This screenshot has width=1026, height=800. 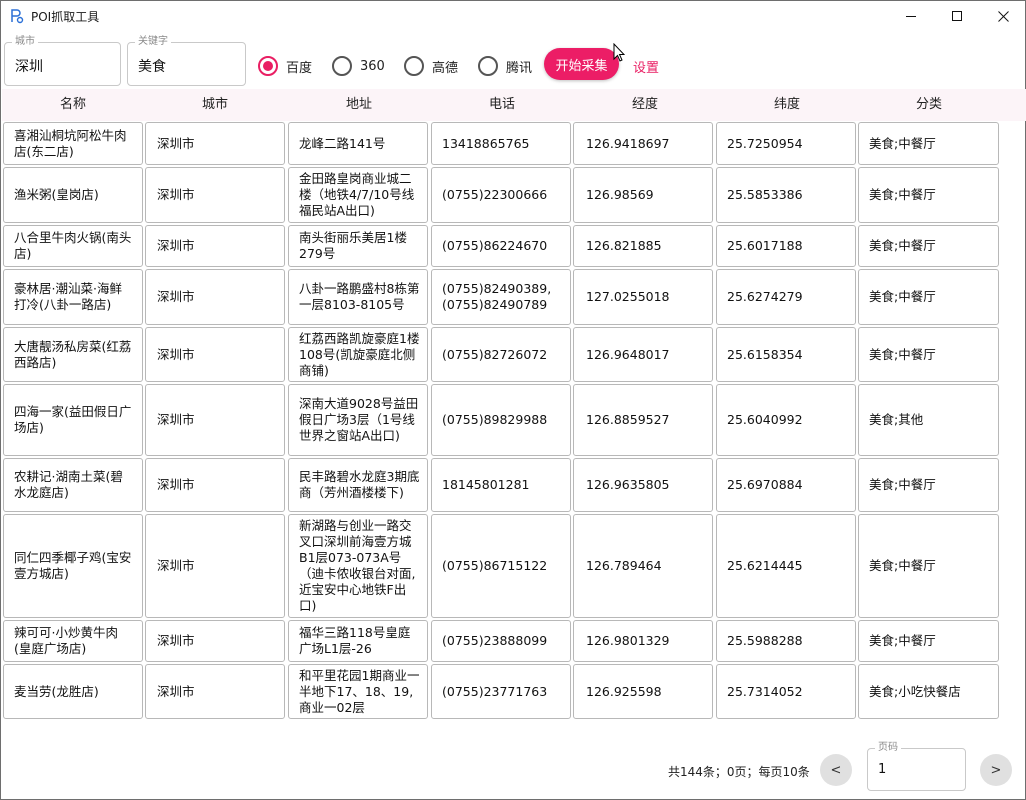 I want to click on latitude-cell: 25.7250954, so click(x=786, y=143).